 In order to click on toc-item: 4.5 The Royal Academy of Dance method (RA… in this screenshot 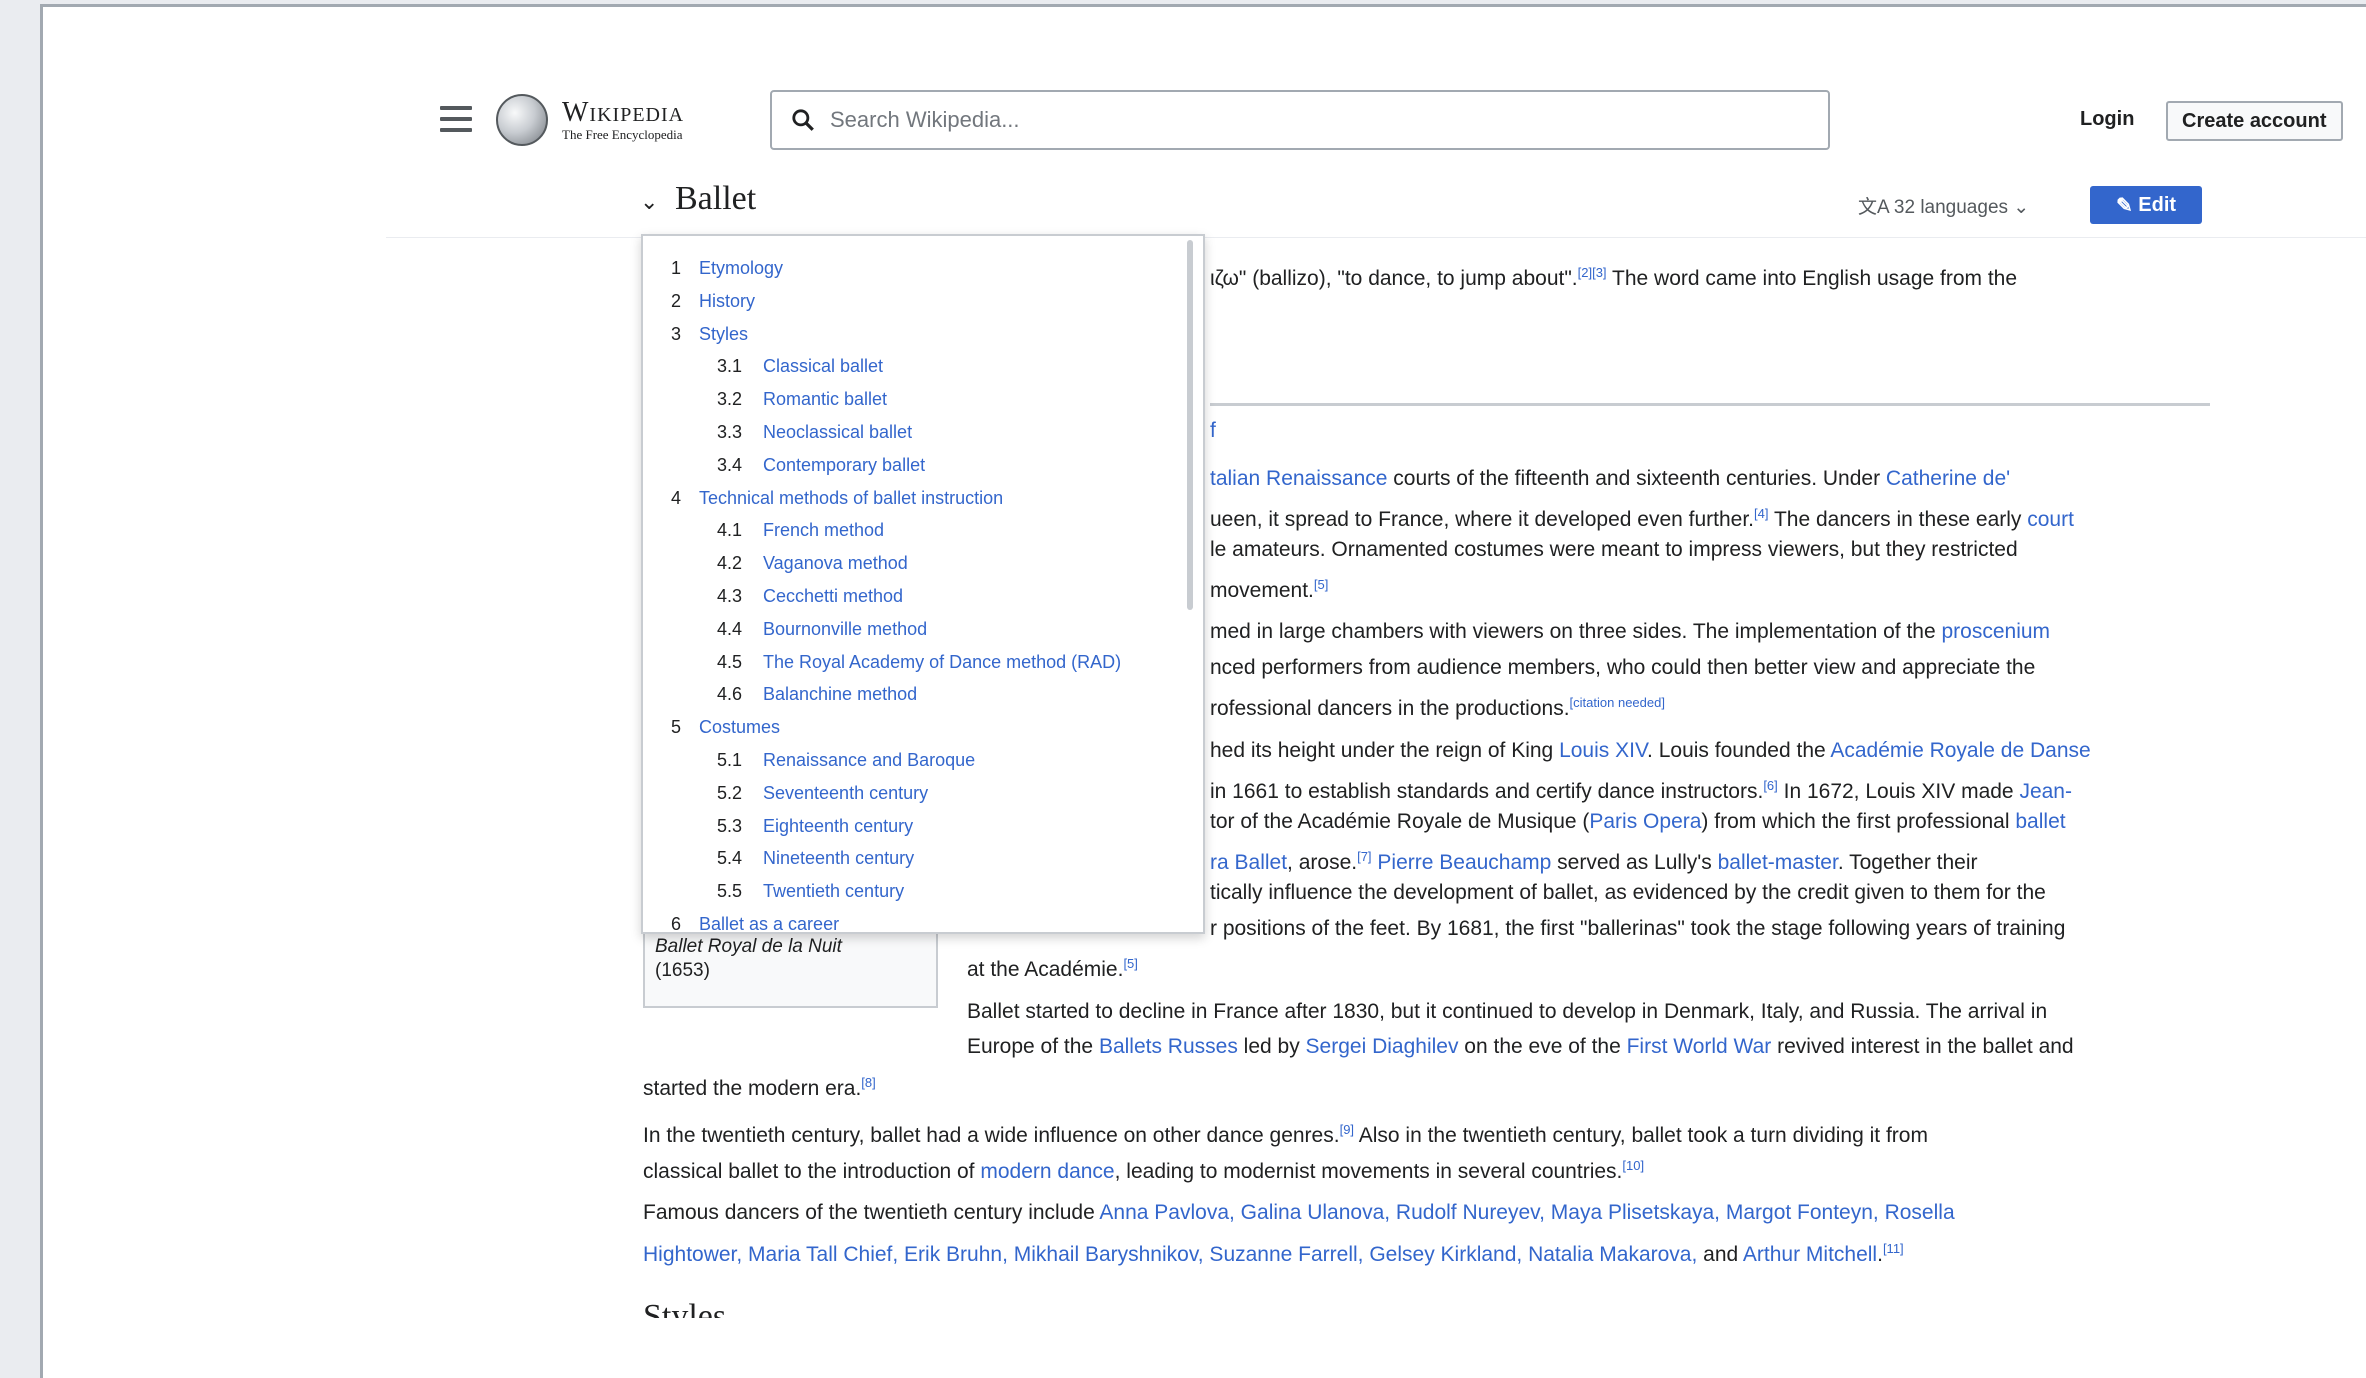, I will do `click(919, 662)`.